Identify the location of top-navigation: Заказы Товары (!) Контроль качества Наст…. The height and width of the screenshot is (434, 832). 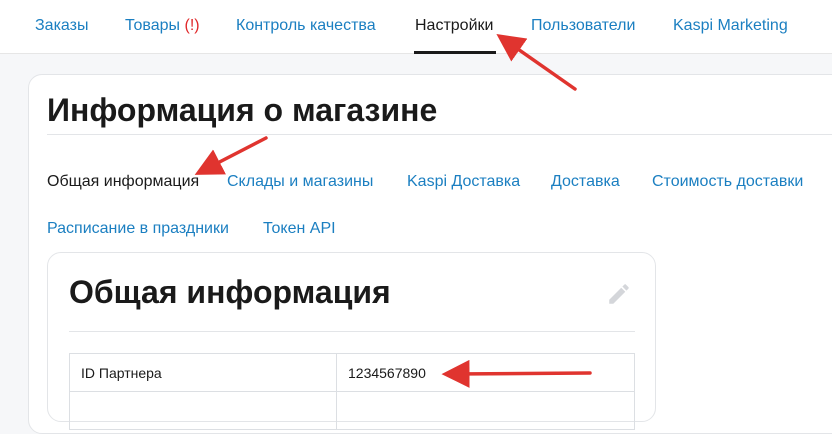
(416, 27).